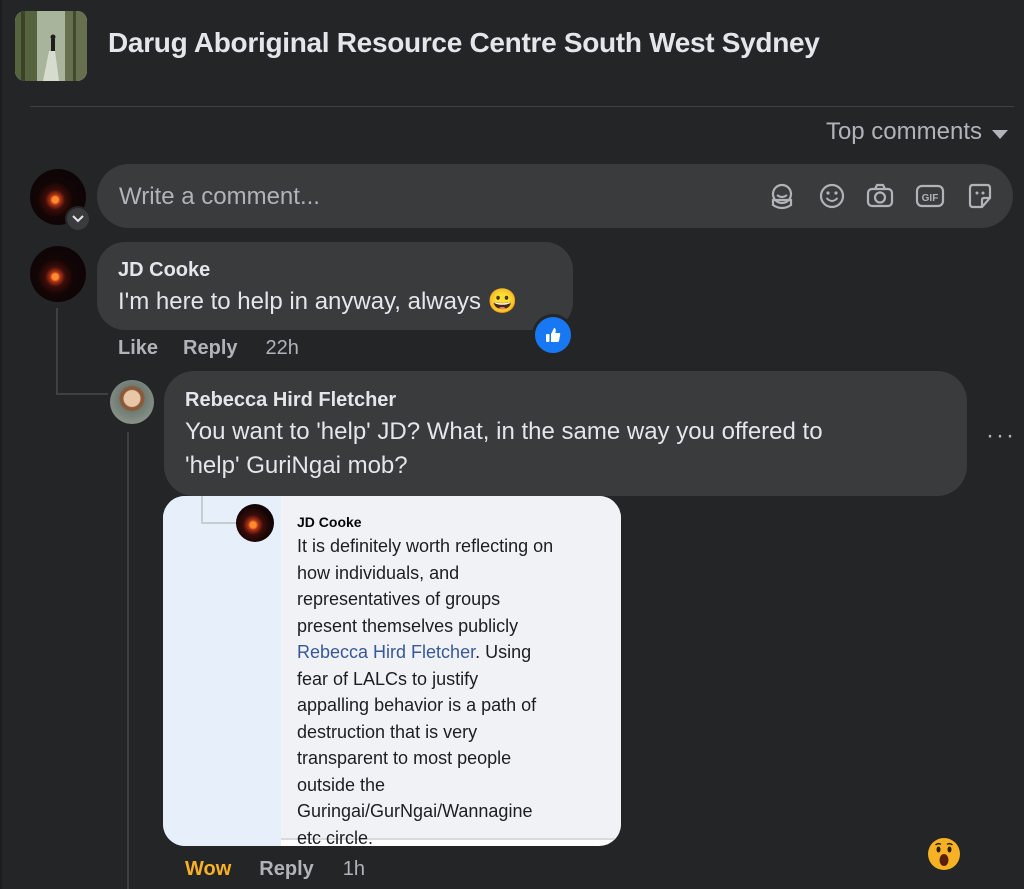 This screenshot has height=889, width=1024. Describe the element at coordinates (335, 837) in the screenshot. I see `screenshot-line: etc circle.` at that location.